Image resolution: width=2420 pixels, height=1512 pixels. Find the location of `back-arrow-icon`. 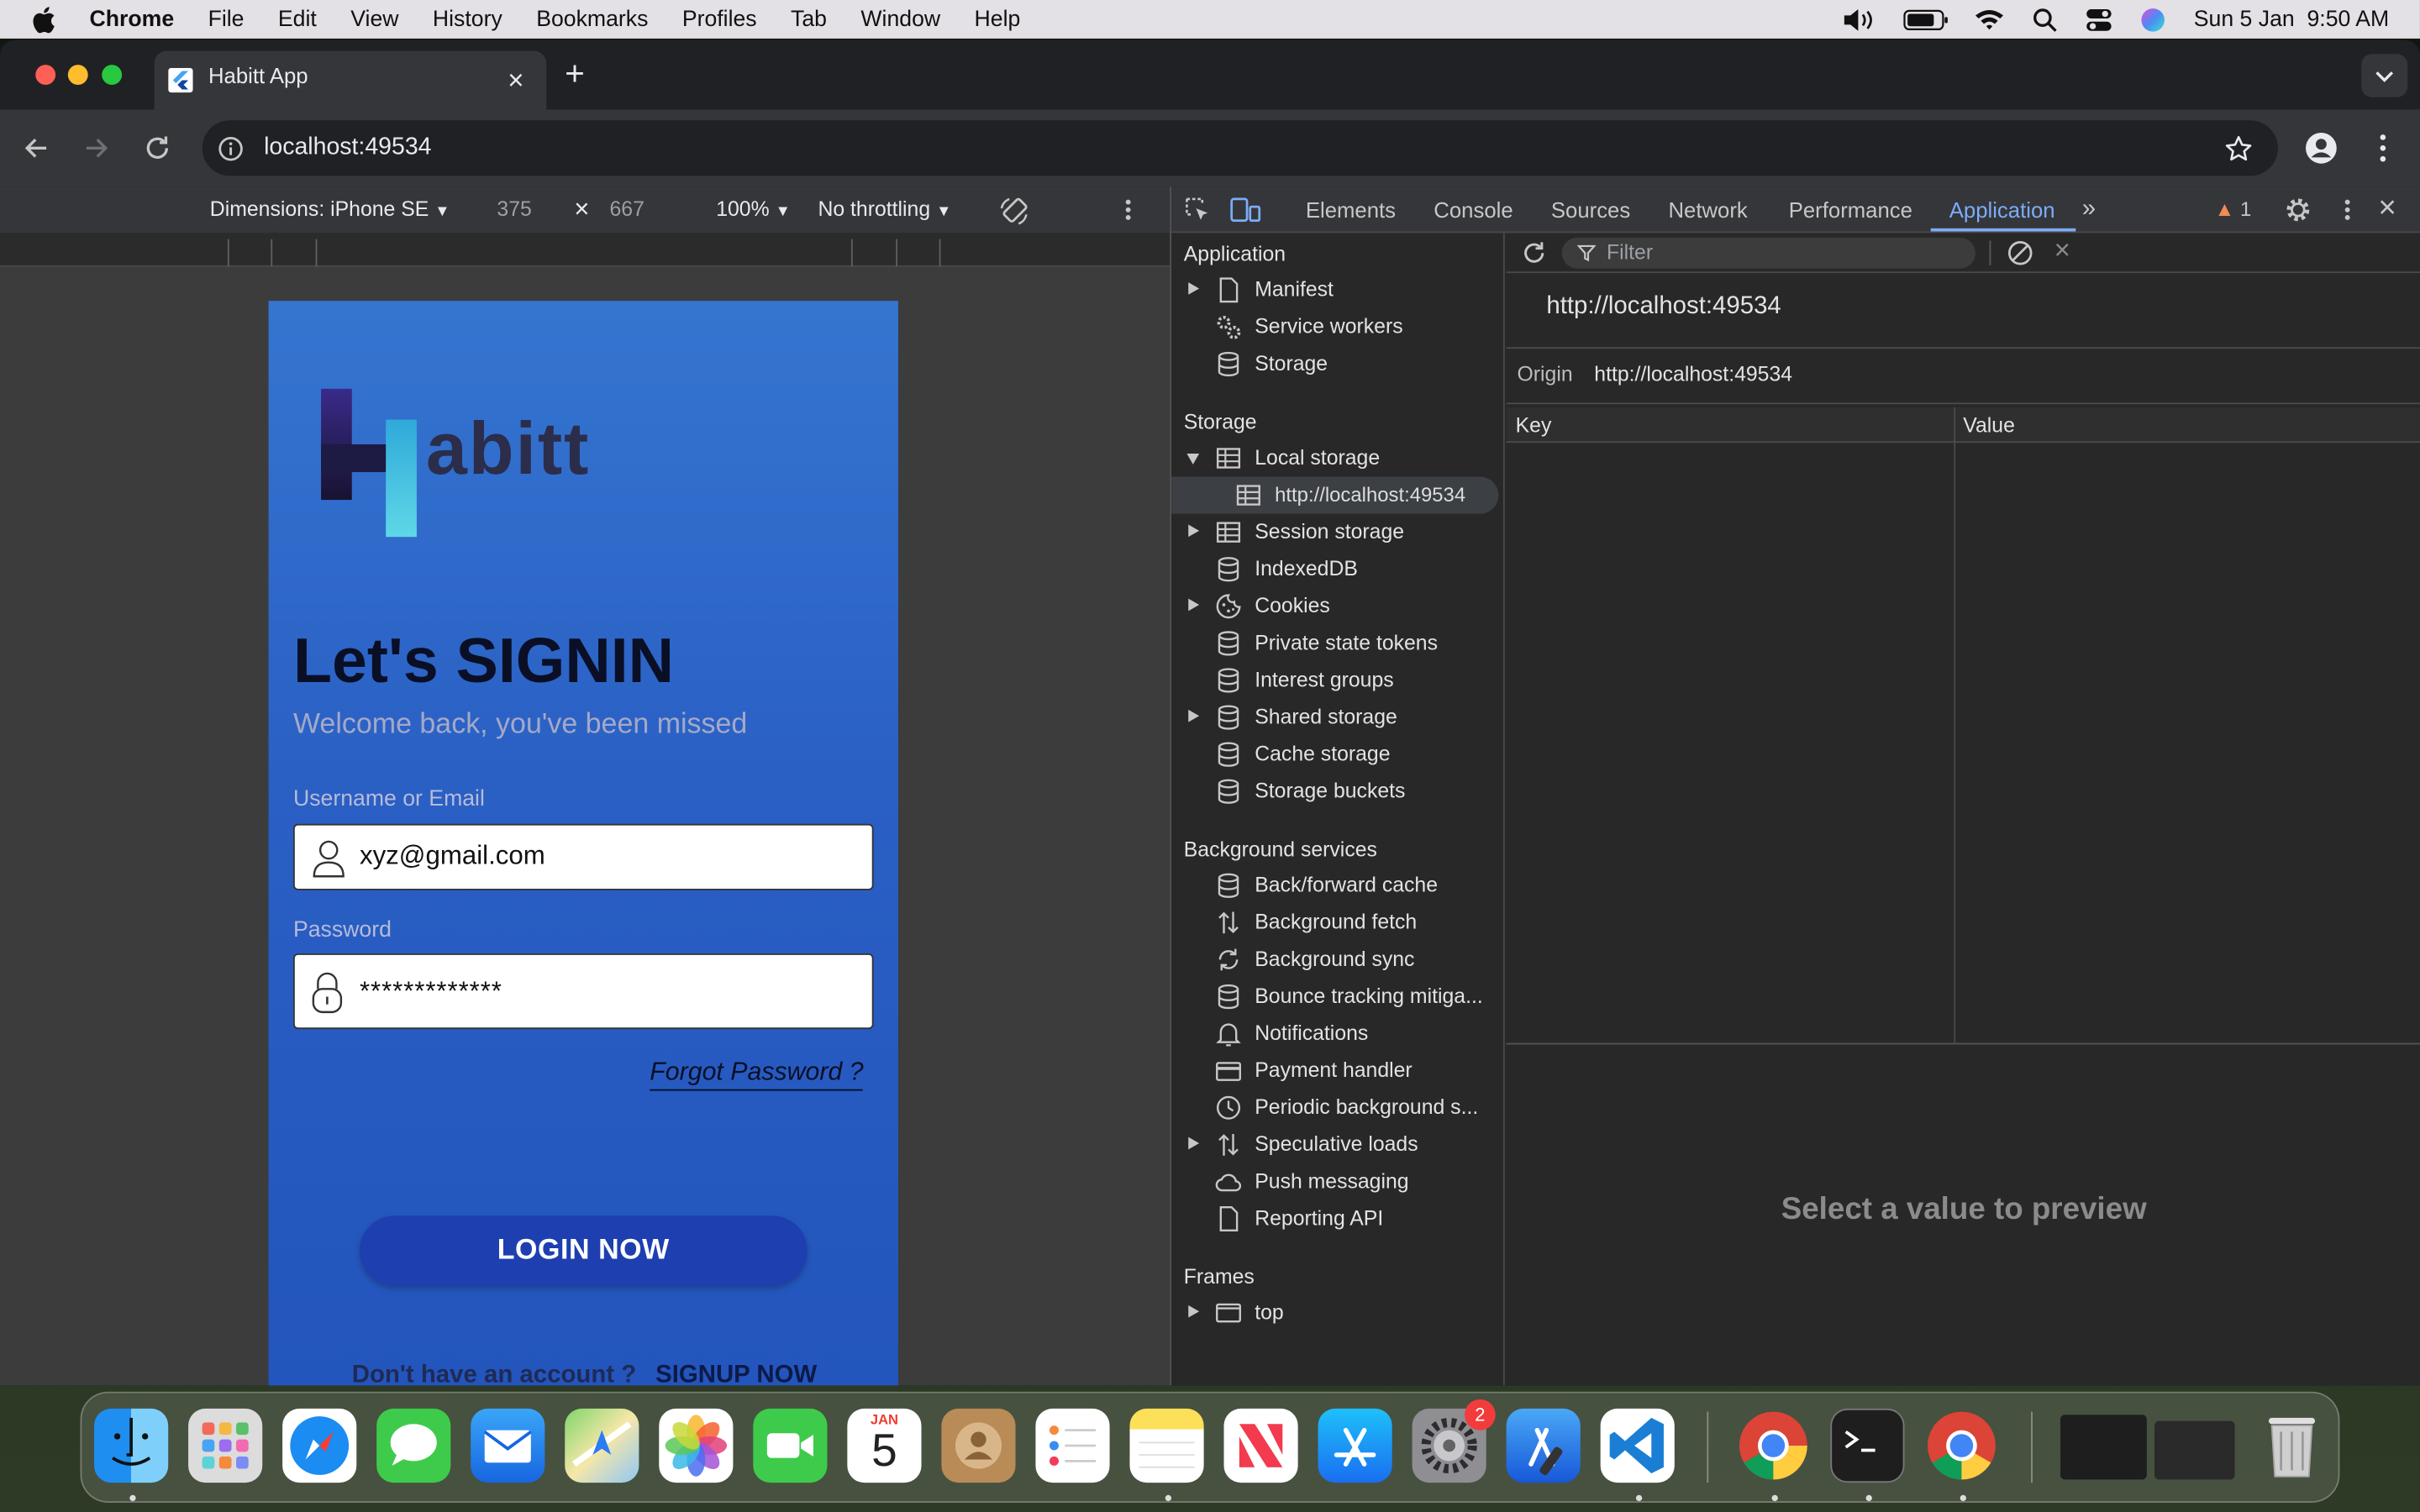

back-arrow-icon is located at coordinates (37, 148).